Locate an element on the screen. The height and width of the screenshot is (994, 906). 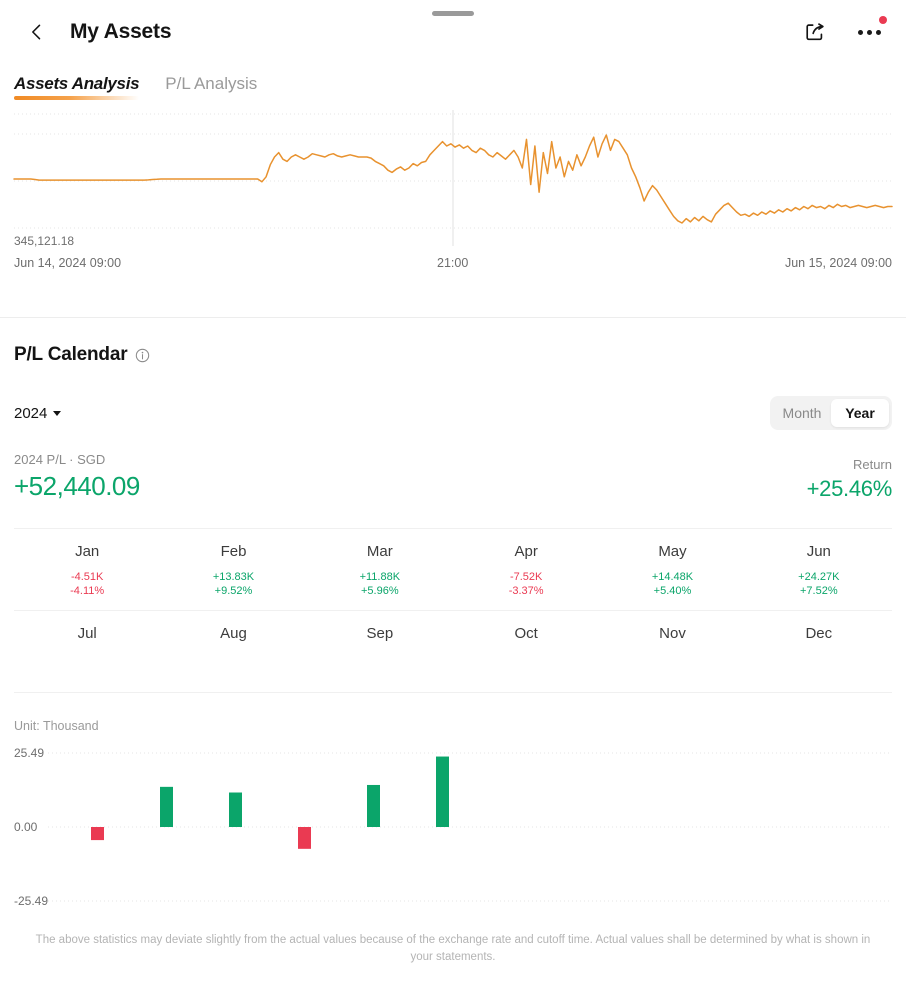
month-percent: +5.40% is located at coordinates (672, 591).